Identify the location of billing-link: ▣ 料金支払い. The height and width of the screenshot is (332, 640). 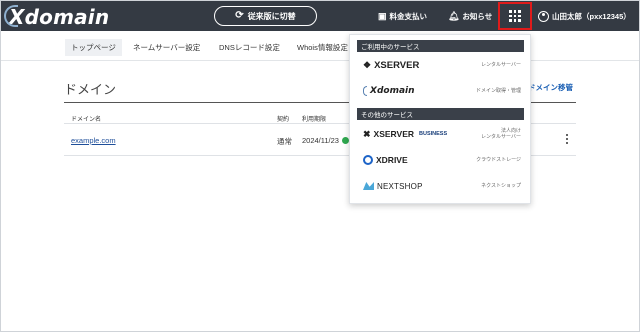
(402, 16).